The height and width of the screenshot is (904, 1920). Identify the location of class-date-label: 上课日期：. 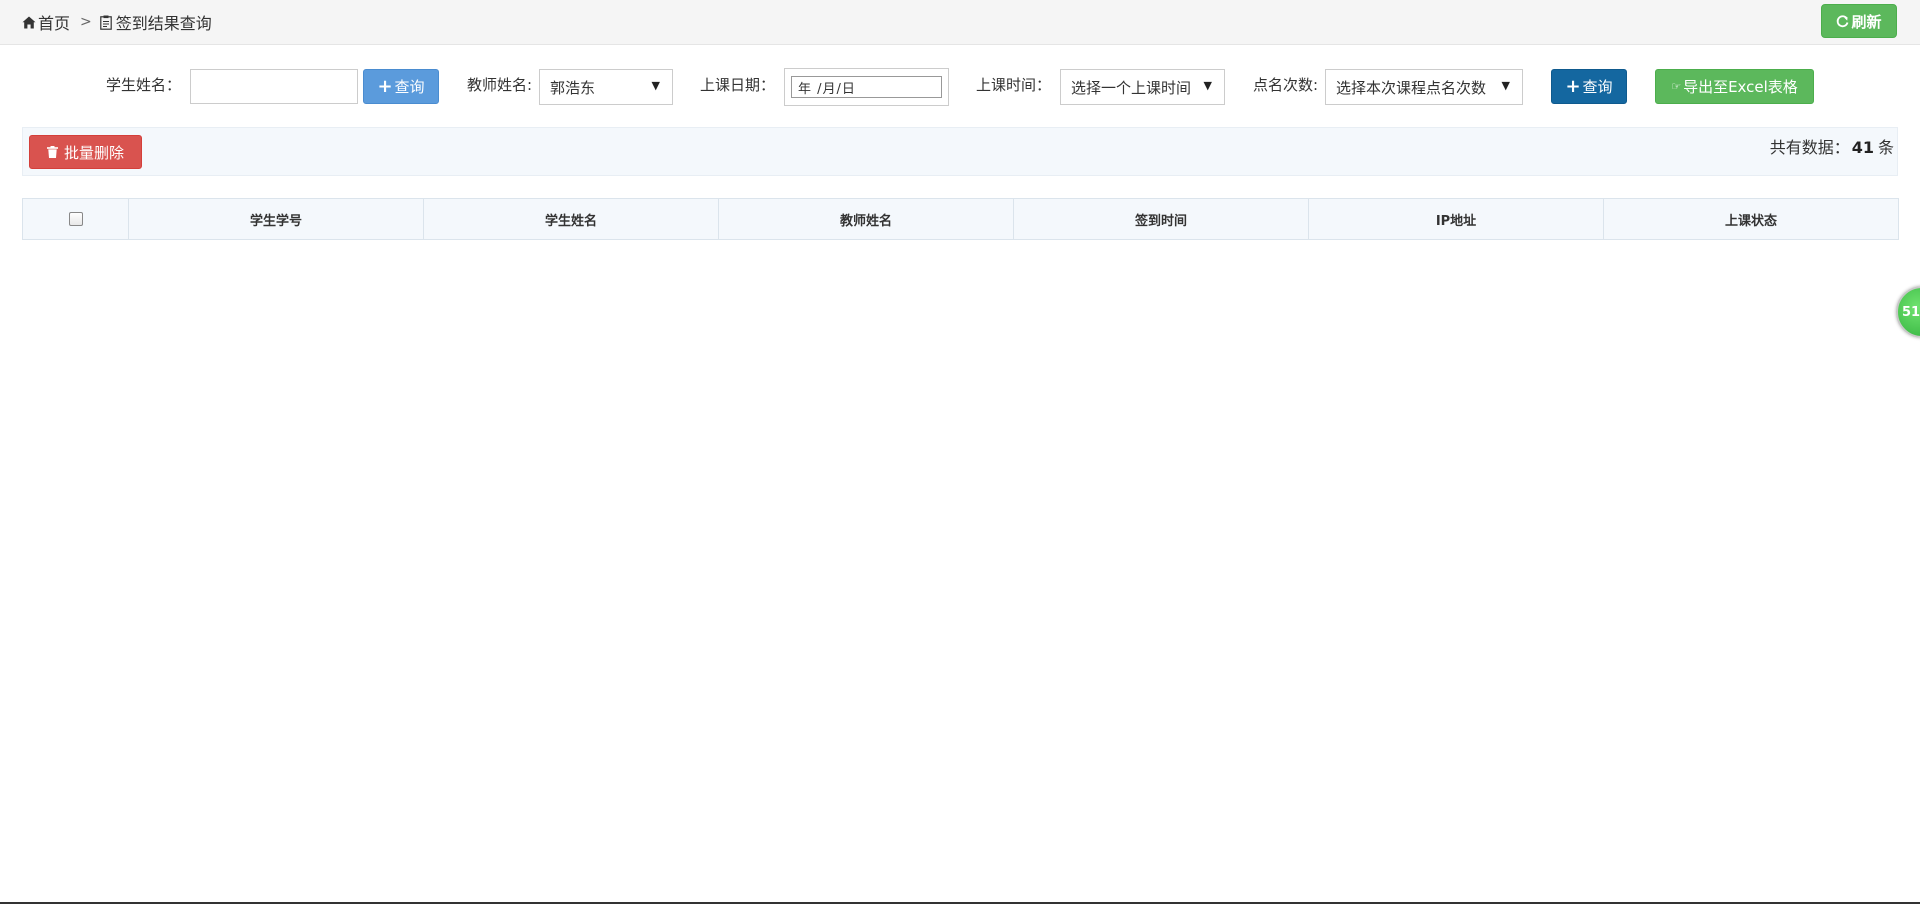
(738, 85).